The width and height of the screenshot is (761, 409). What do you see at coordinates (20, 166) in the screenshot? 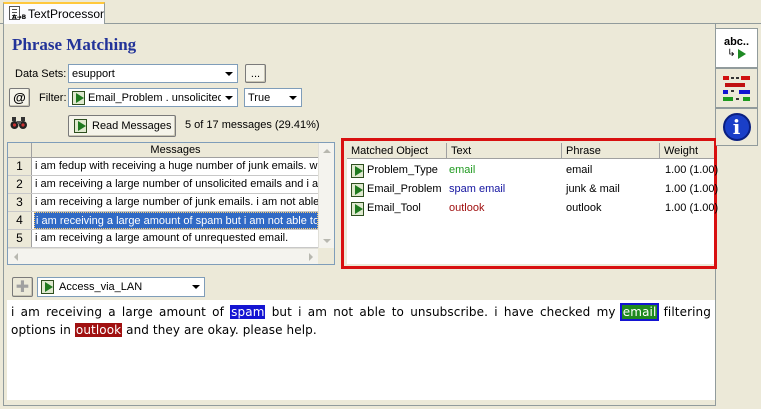
I see `row-number: 1` at bounding box center [20, 166].